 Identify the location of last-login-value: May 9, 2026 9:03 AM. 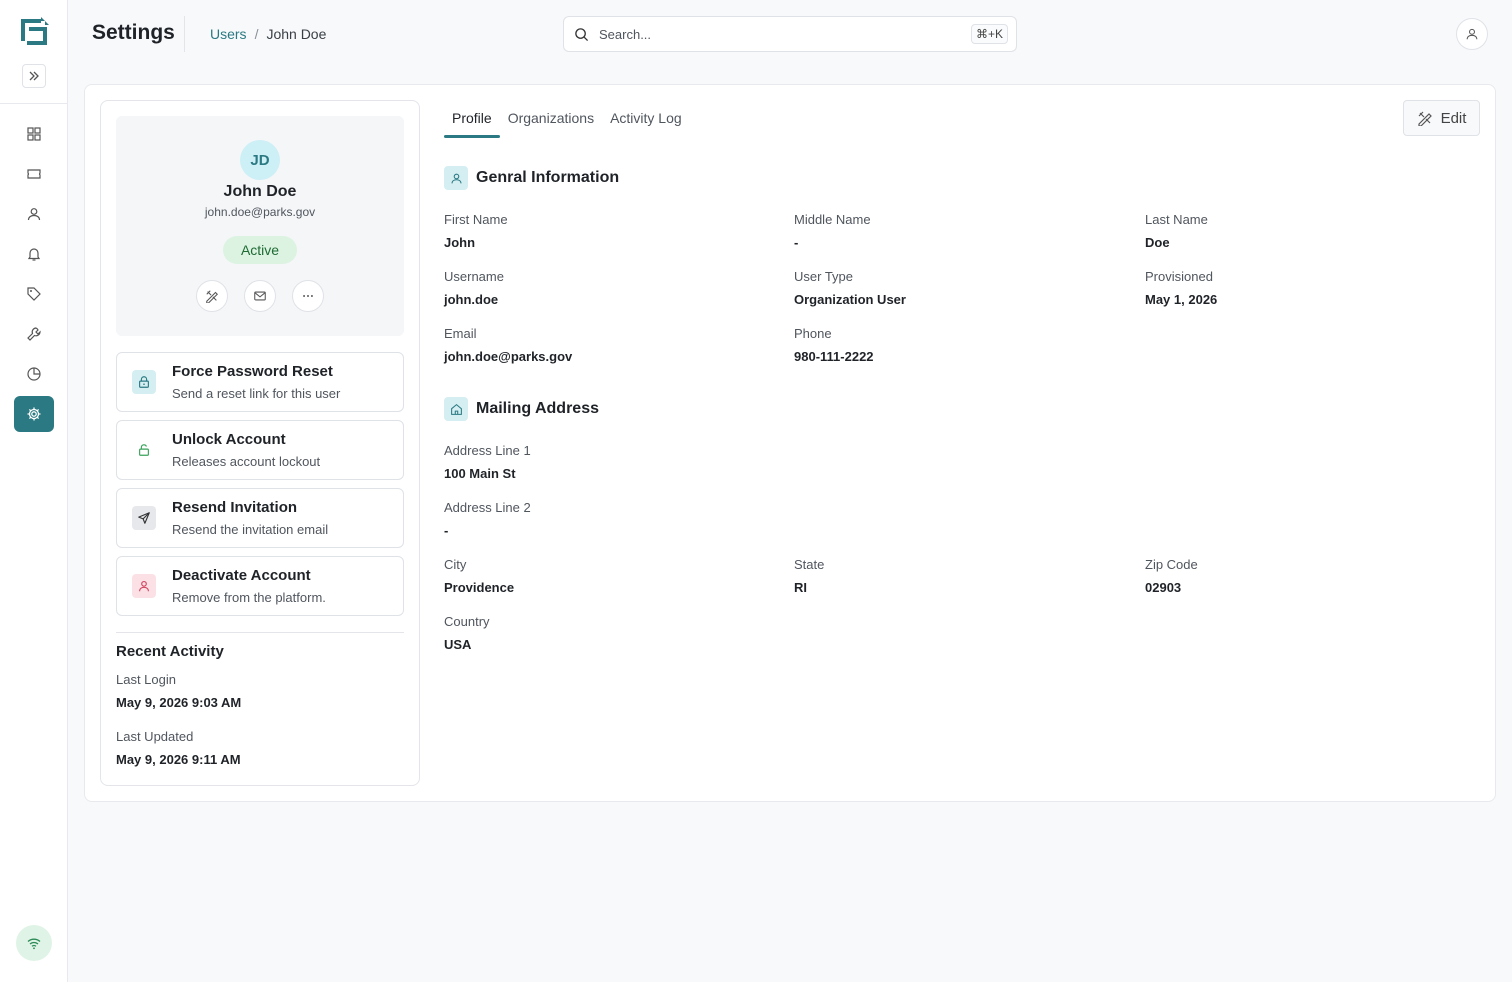
(179, 702).